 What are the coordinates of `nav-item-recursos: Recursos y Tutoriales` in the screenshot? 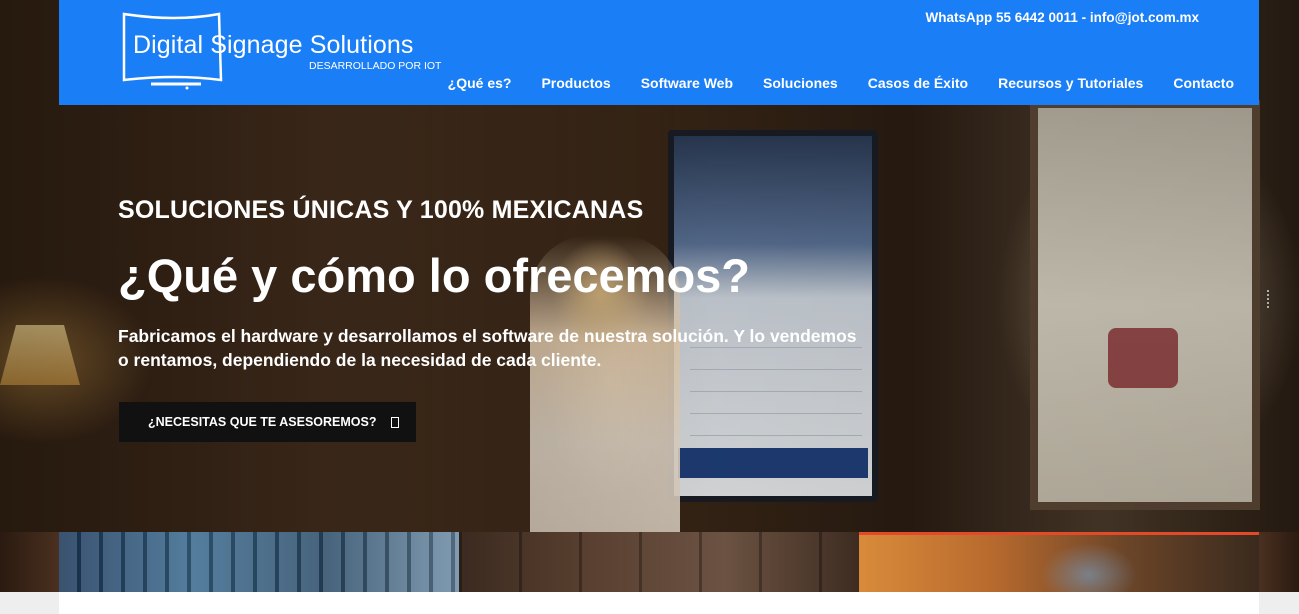 It's located at (1070, 83).